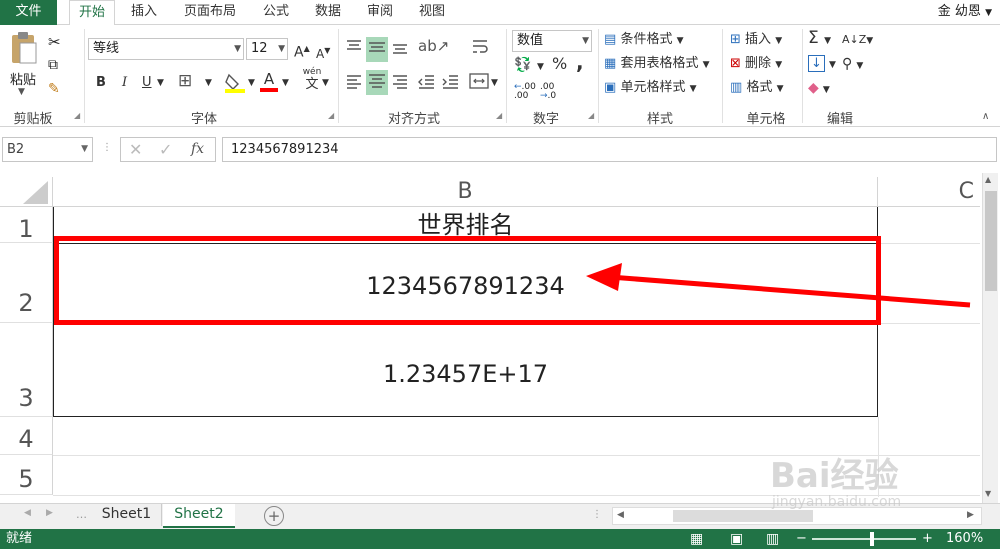  What do you see at coordinates (377, 82) in the screenshot?
I see `align-center-icon` at bounding box center [377, 82].